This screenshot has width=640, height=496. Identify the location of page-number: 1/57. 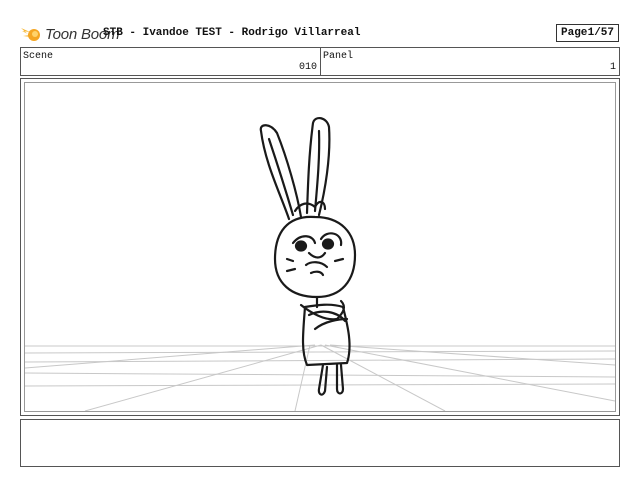
(600, 33).